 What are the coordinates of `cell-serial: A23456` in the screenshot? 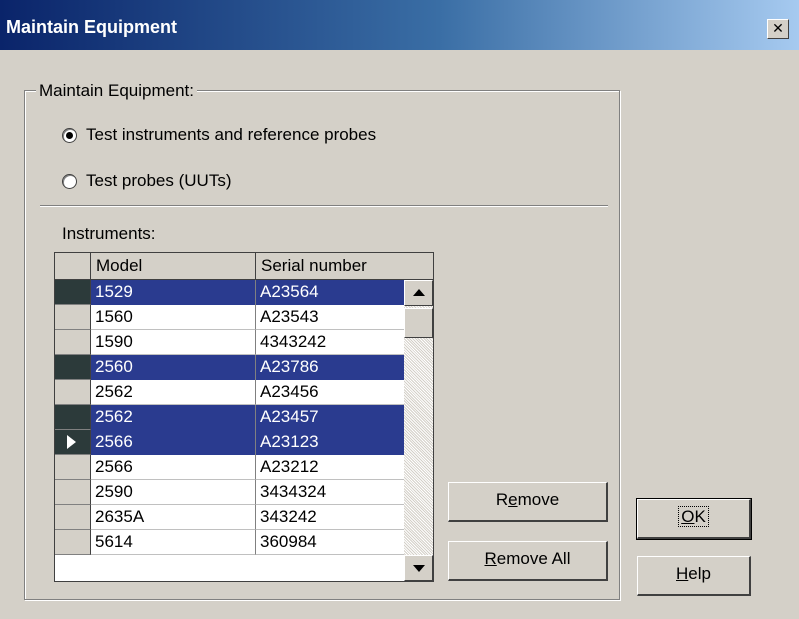 It's located at (330, 392).